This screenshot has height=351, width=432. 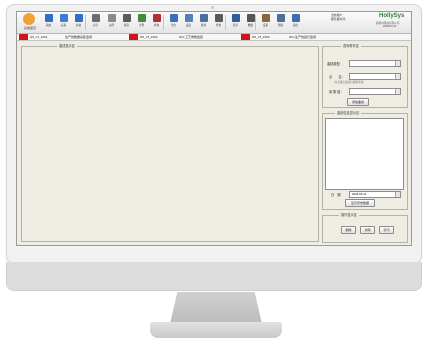 I want to click on window-icon, so click(x=111, y=18).